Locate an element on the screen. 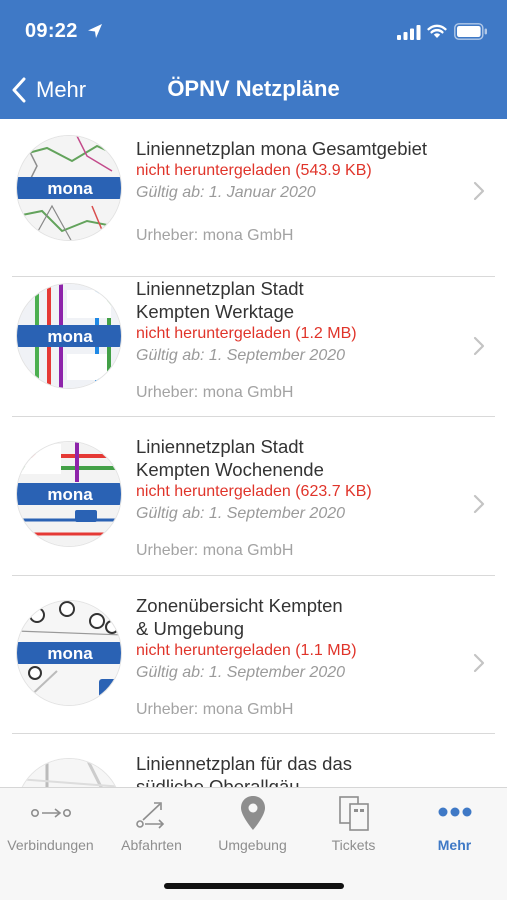 This screenshot has height=900, width=507. tab-label: Verbindungen is located at coordinates (50, 845).